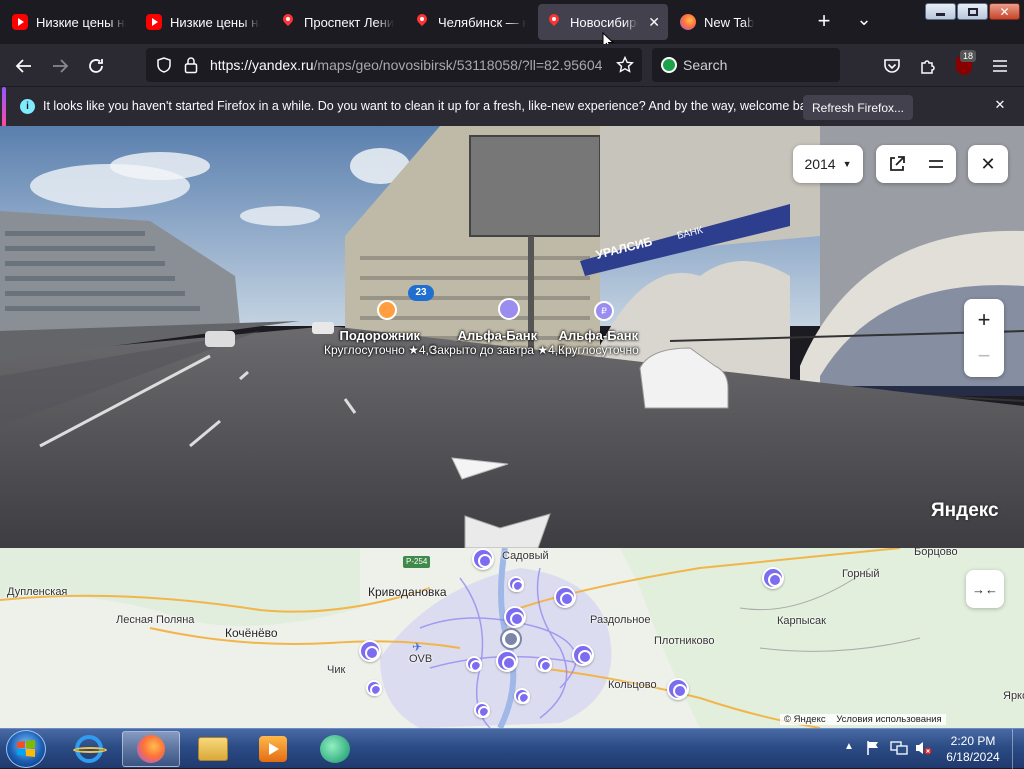 The width and height of the screenshot is (1024, 769). What do you see at coordinates (805, 719) in the screenshot?
I see `copyright-text: © Яндекс` at bounding box center [805, 719].